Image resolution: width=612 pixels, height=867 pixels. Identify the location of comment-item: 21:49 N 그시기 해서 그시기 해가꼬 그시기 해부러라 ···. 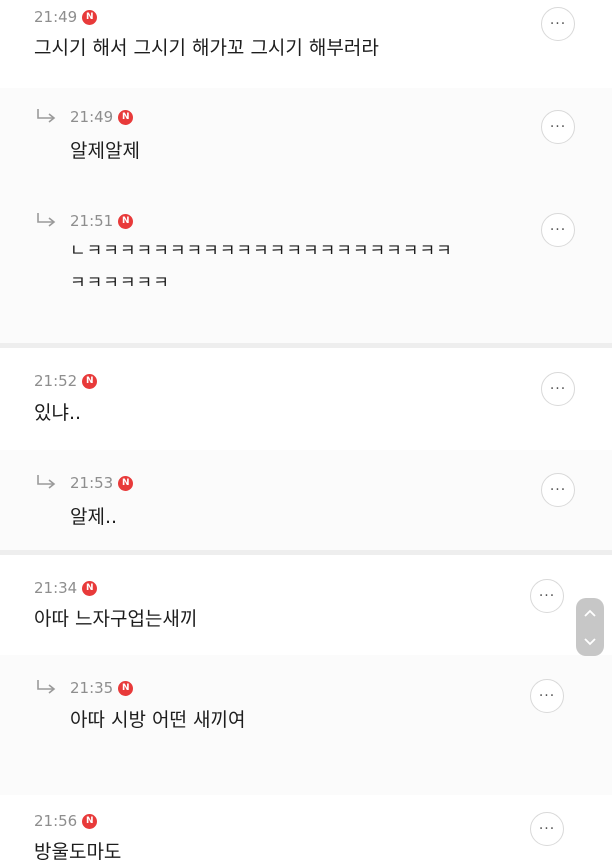
(306, 44).